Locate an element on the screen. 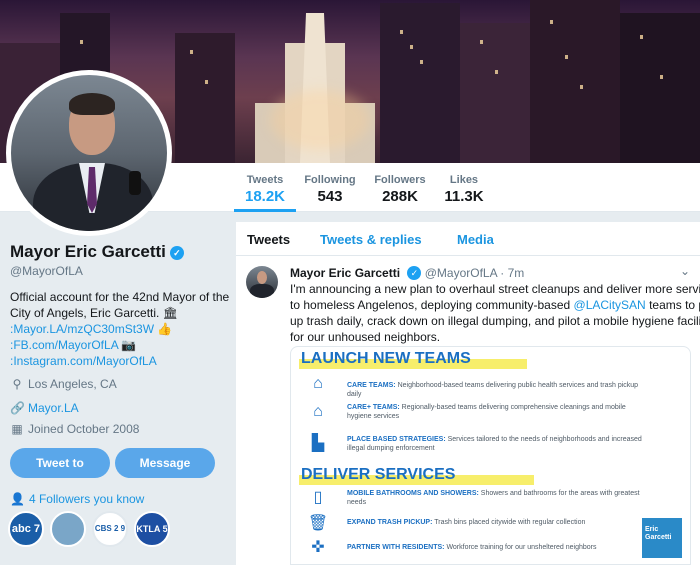  card-item-title: CARE+ TEAMS: is located at coordinates (373, 407).